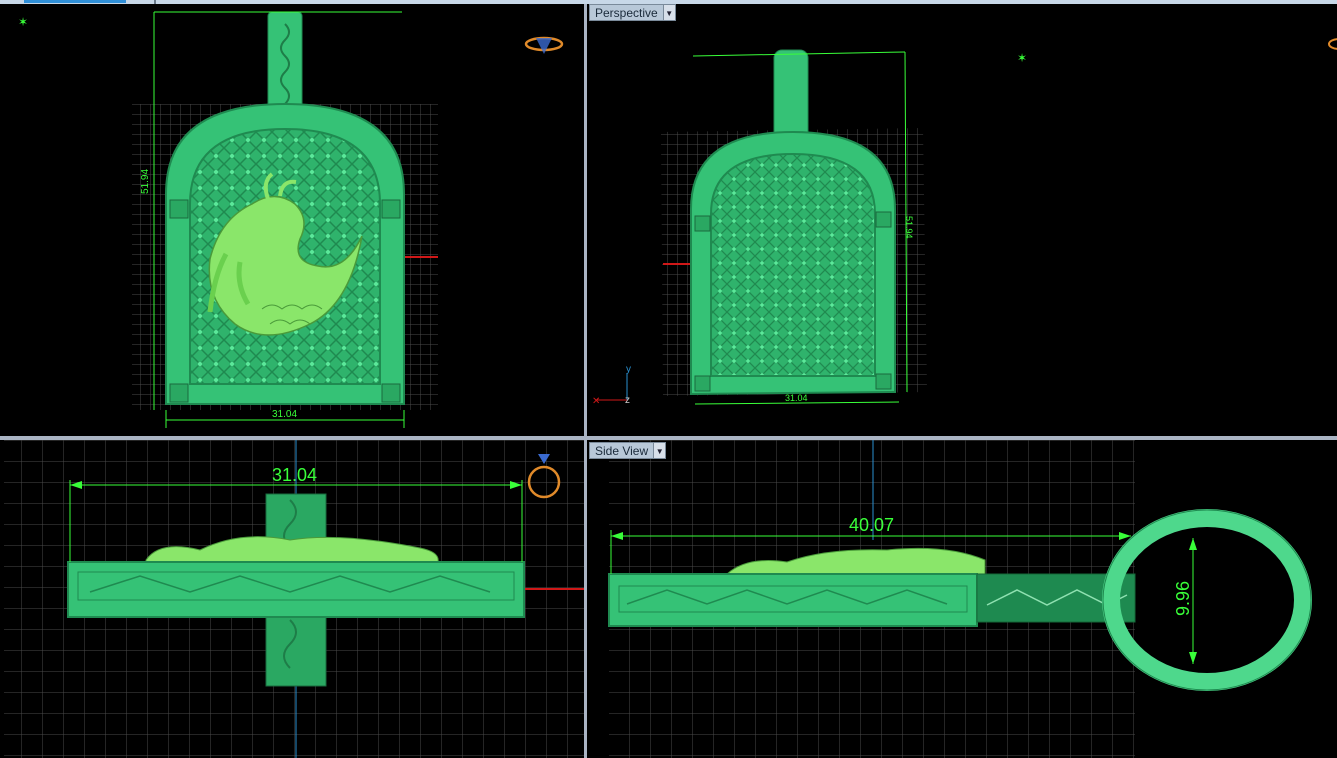  Describe the element at coordinates (626, 12) in the screenshot. I see `view-label-text: Perspective` at that location.